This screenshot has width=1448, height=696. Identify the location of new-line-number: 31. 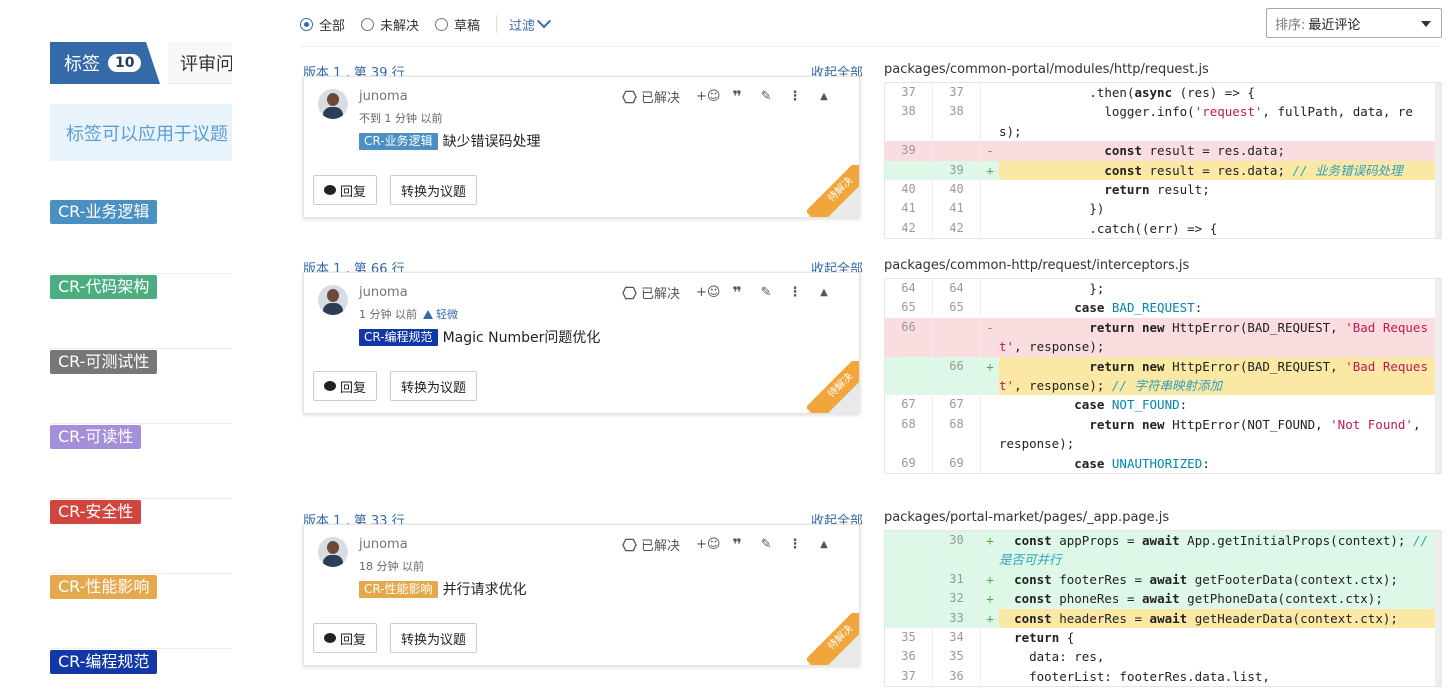
(957, 579).